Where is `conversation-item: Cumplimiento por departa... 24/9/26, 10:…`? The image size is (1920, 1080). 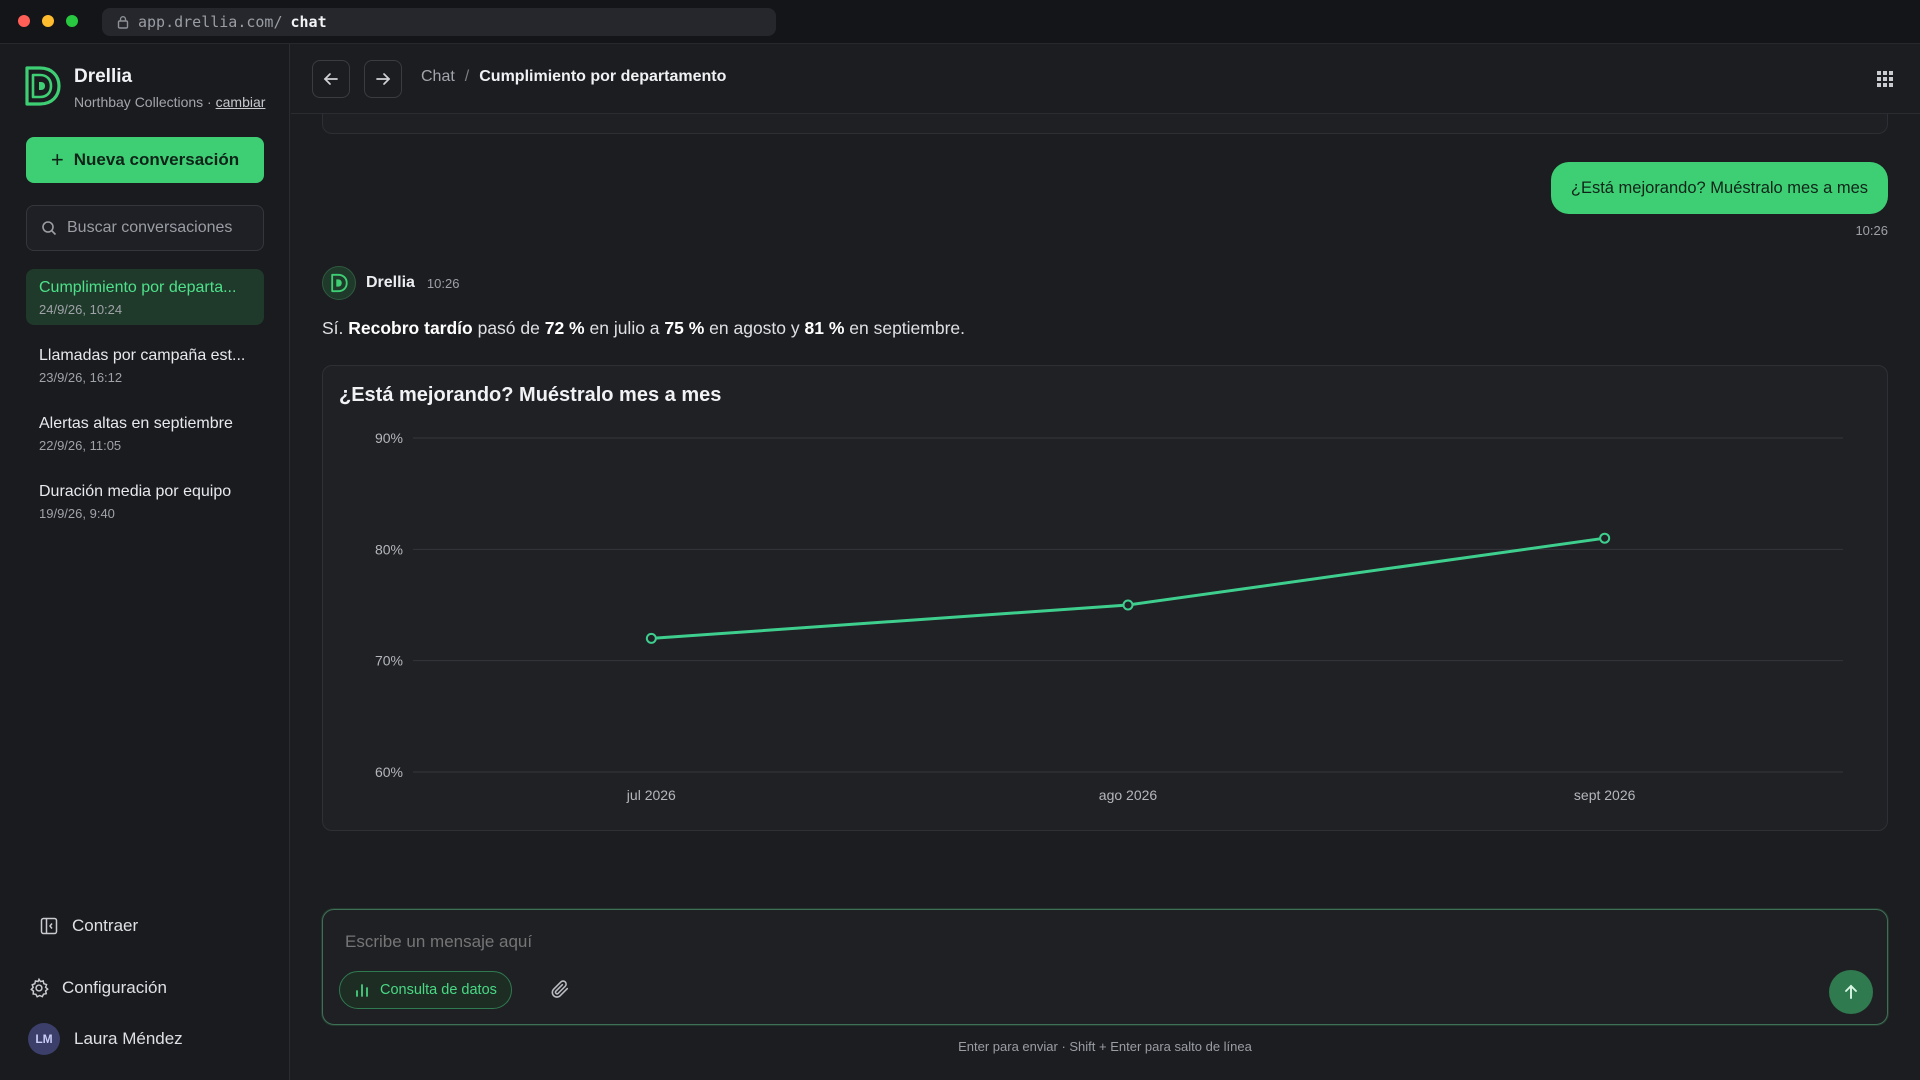
conversation-item: Cumplimiento por departa... 24/9/26, 10:… is located at coordinates (145, 297).